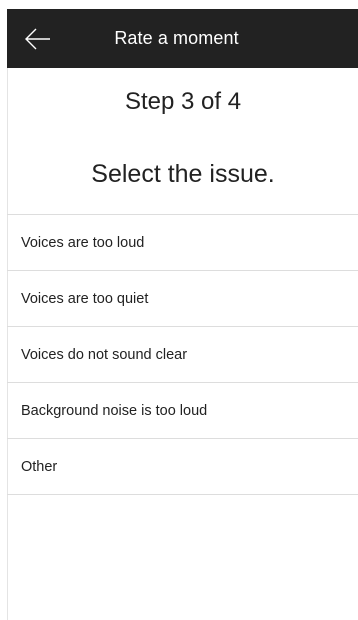 This screenshot has height=620, width=358. Describe the element at coordinates (39, 466) in the screenshot. I see `issue-option-label: Other` at that location.